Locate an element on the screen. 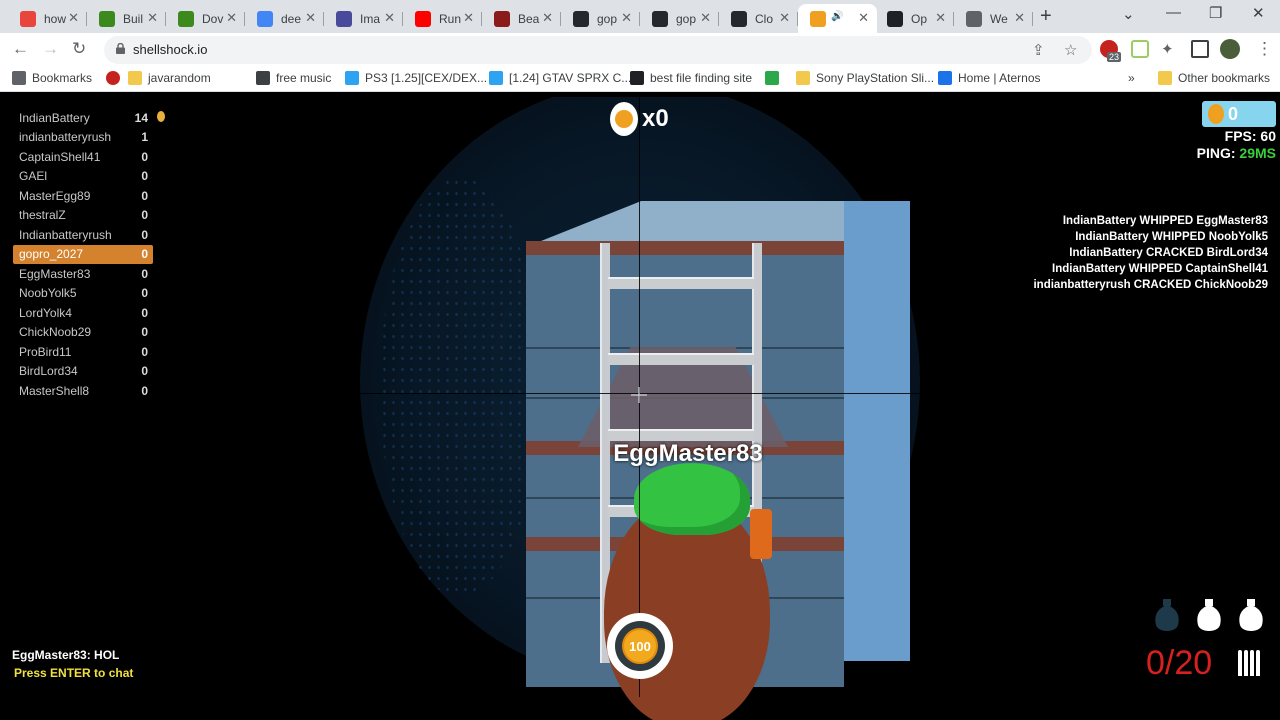 The image size is (1280, 720). more-bookmarks-chevron: » is located at coordinates (1131, 78).